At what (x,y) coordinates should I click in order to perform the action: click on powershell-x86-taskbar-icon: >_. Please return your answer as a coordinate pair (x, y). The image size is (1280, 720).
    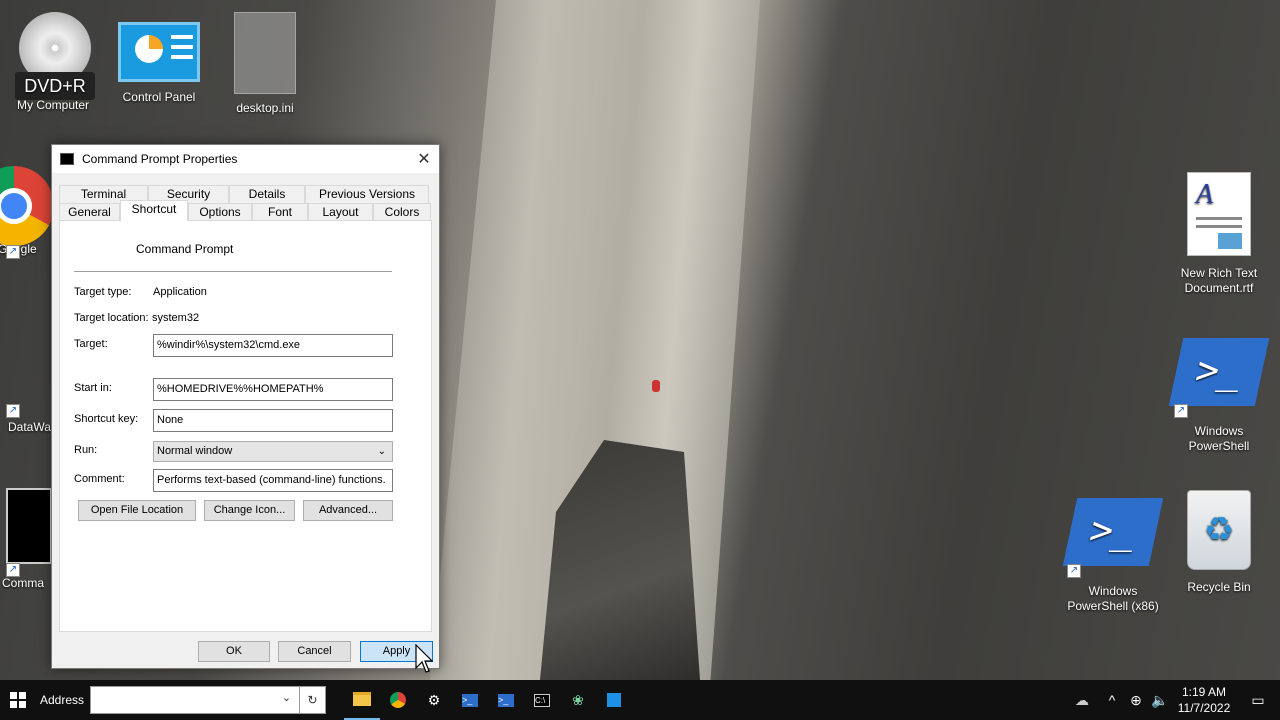
    Looking at the image, I should click on (506, 700).